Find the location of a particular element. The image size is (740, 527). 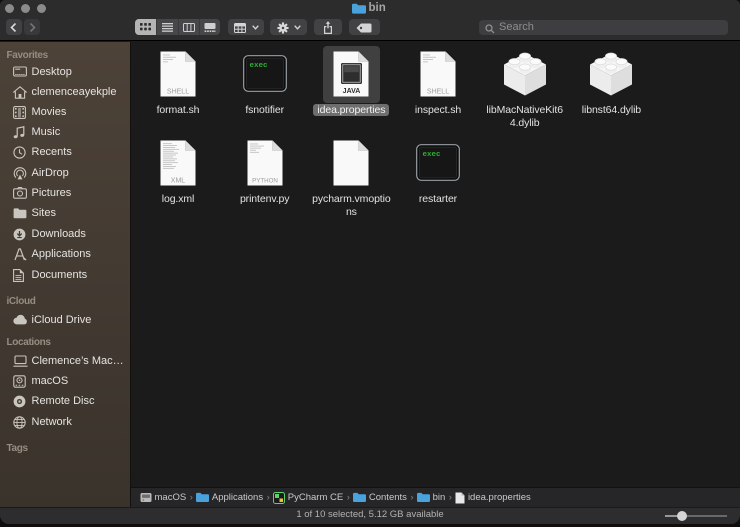

svg-text: PYTHON is located at coordinates (265, 180).